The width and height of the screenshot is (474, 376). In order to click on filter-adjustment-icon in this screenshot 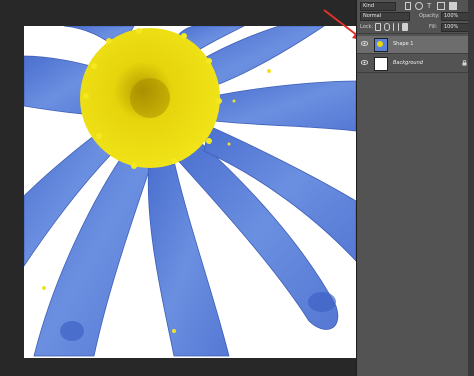, I will do `click(419, 6)`.